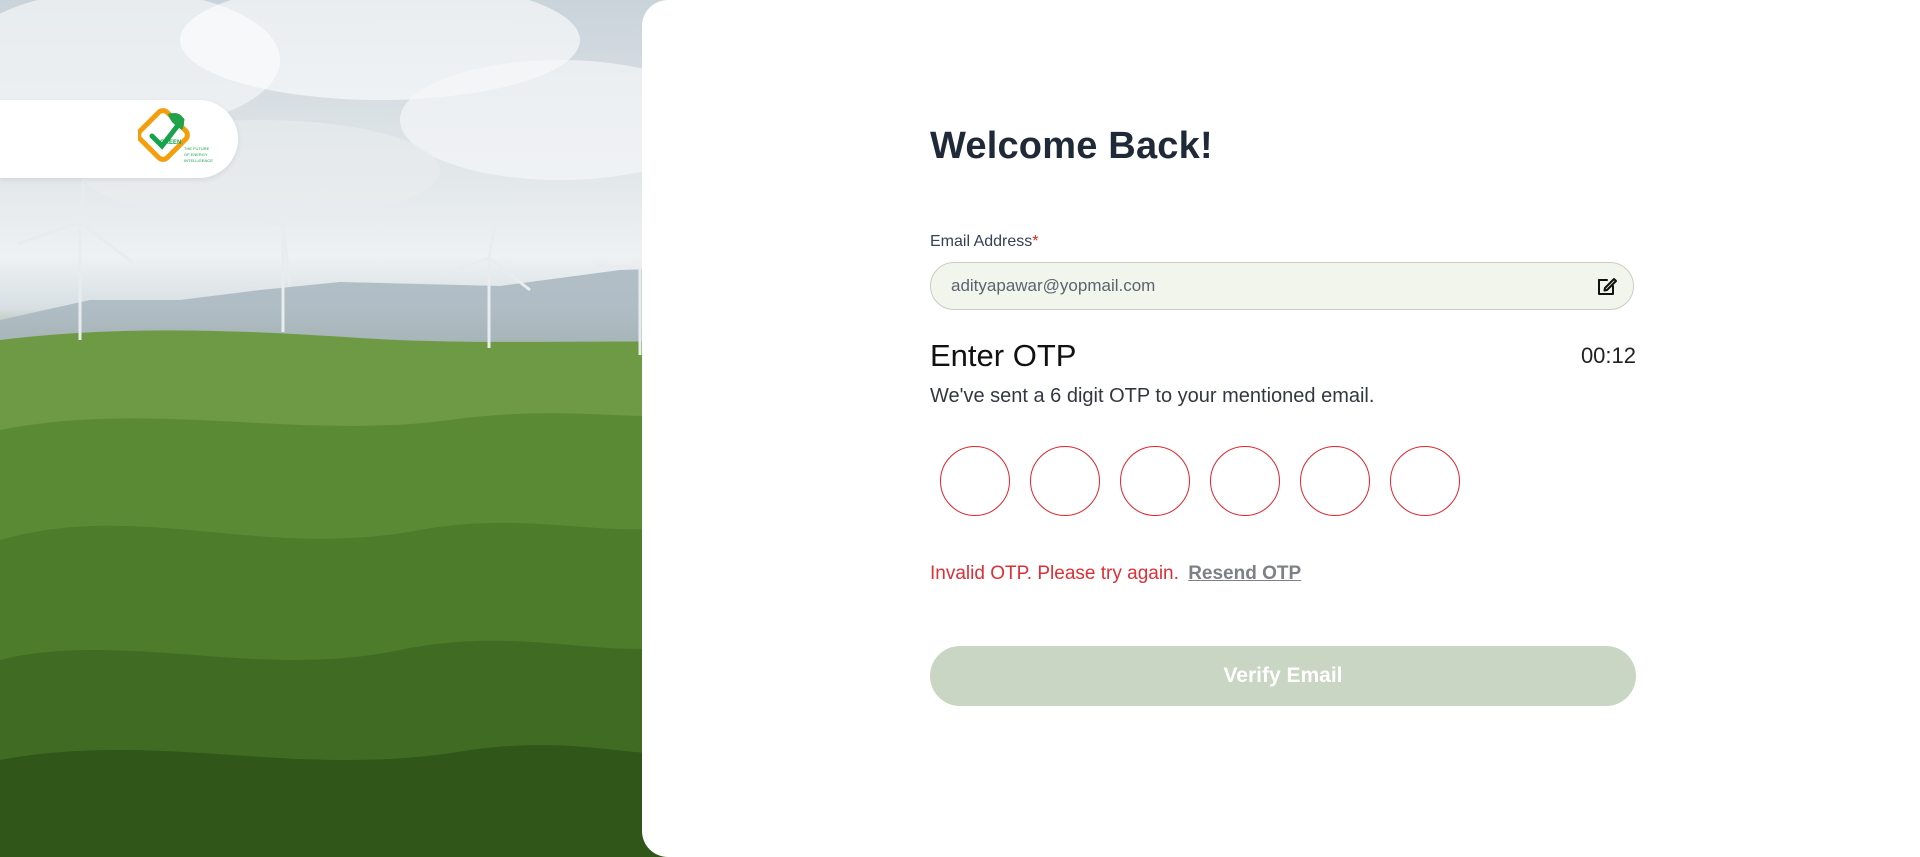 This screenshot has width=1920, height=857. Describe the element at coordinates (1035, 241) in the screenshot. I see `required-asterisk: *` at that location.